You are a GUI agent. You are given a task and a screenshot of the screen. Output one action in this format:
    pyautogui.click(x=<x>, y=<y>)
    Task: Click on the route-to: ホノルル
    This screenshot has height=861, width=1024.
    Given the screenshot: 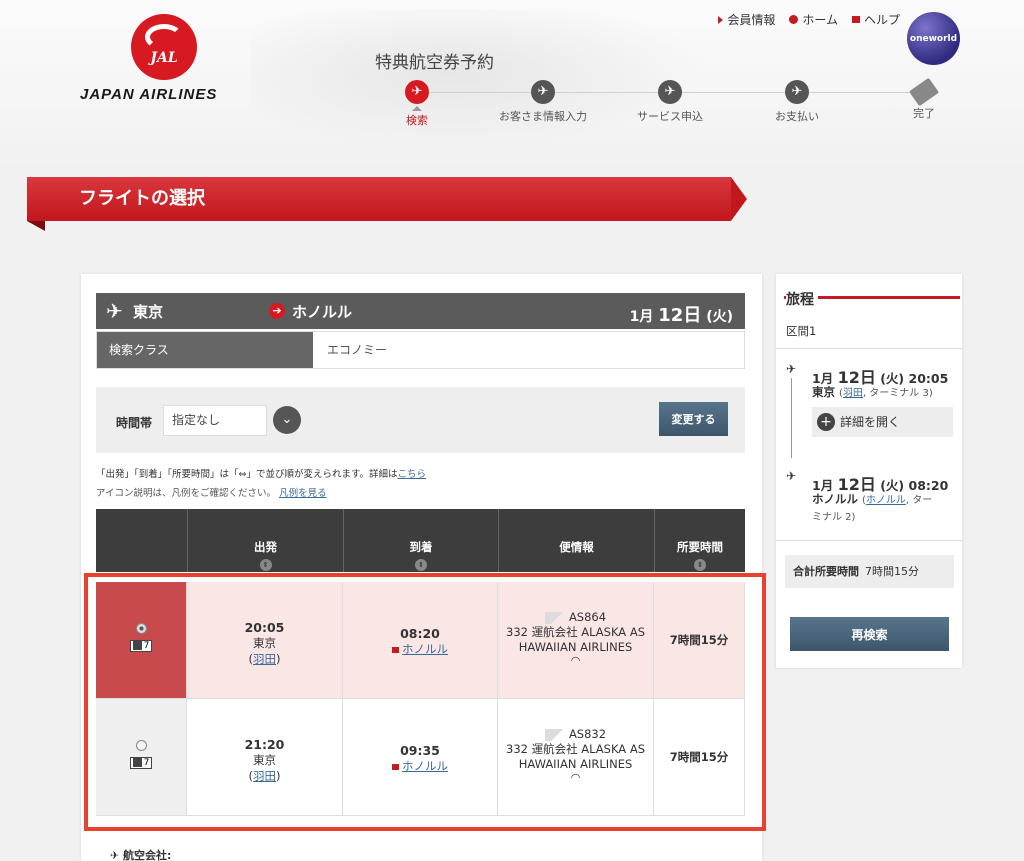 What is the action you would take?
    pyautogui.click(x=322, y=312)
    